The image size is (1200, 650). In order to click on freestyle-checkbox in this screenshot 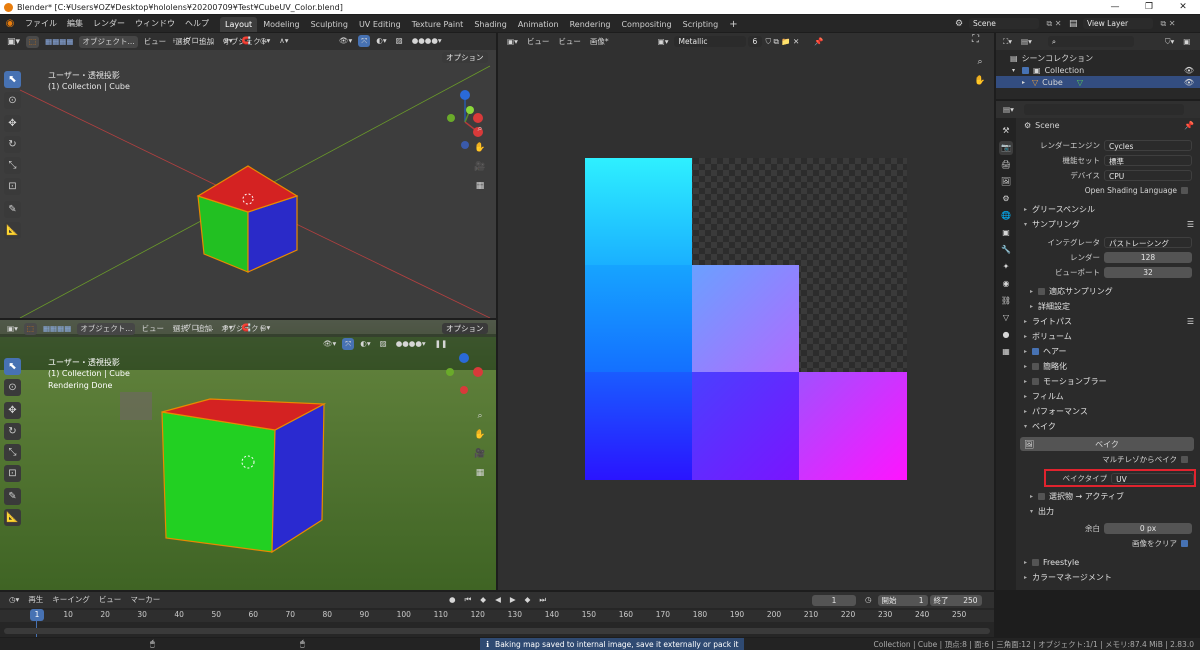, I will do `click(1035, 562)`.